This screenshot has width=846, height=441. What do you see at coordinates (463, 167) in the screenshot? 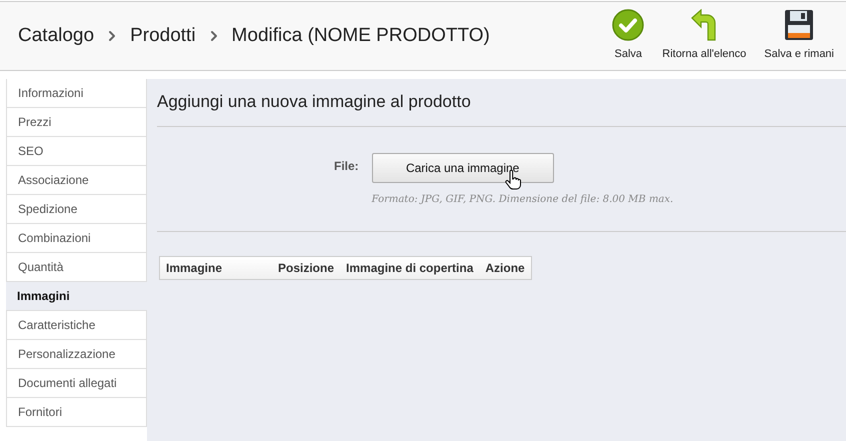
I see `upload-button: Carica una immagine` at bounding box center [463, 167].